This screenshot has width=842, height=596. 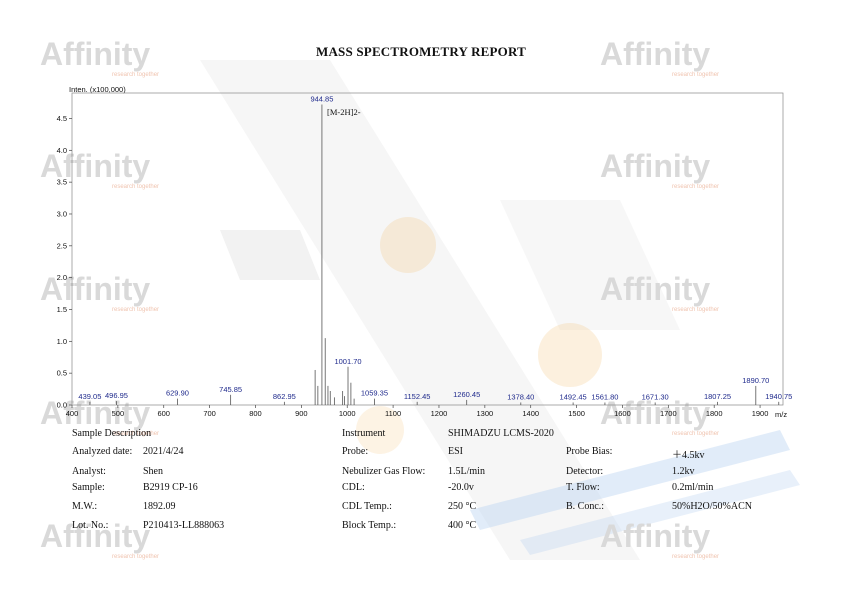 What do you see at coordinates (89, 396) in the screenshot?
I see `peak-label: 439.05` at bounding box center [89, 396].